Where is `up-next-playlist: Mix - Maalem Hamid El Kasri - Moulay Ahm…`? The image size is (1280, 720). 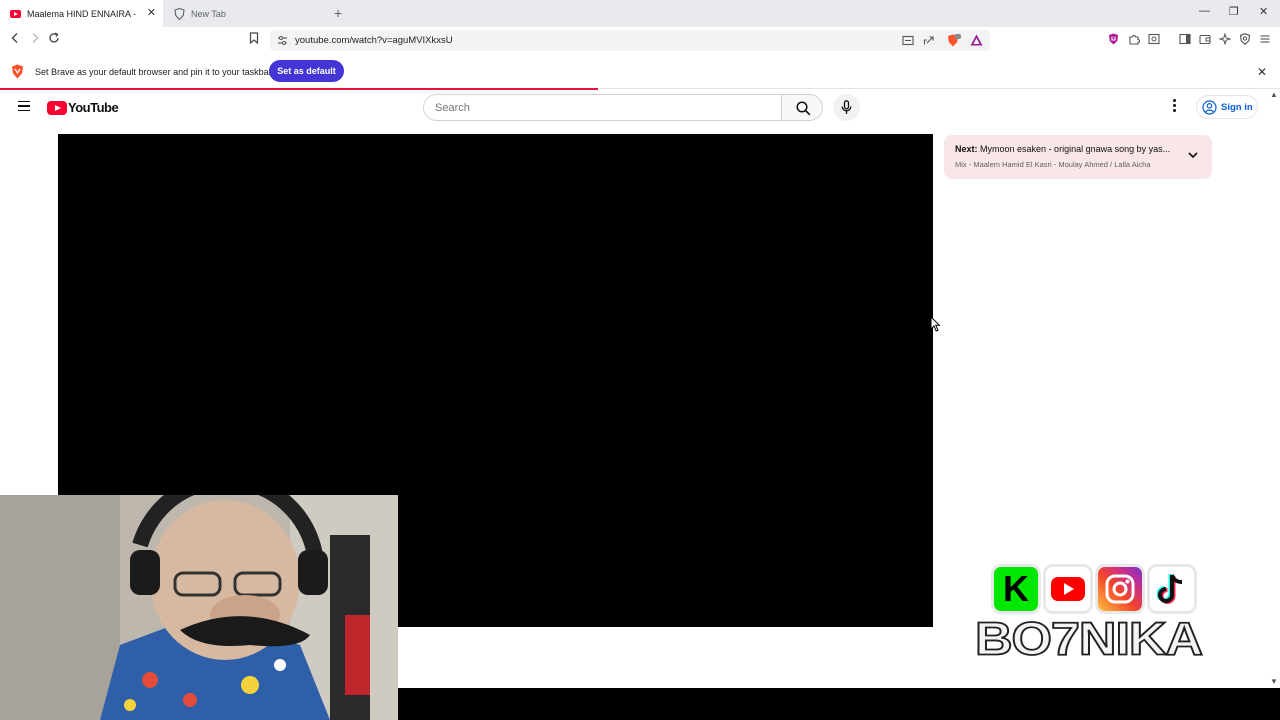
up-next-playlist: Mix - Maalem Hamid El Kasri - Moulay Ahm… is located at coordinates (1053, 164).